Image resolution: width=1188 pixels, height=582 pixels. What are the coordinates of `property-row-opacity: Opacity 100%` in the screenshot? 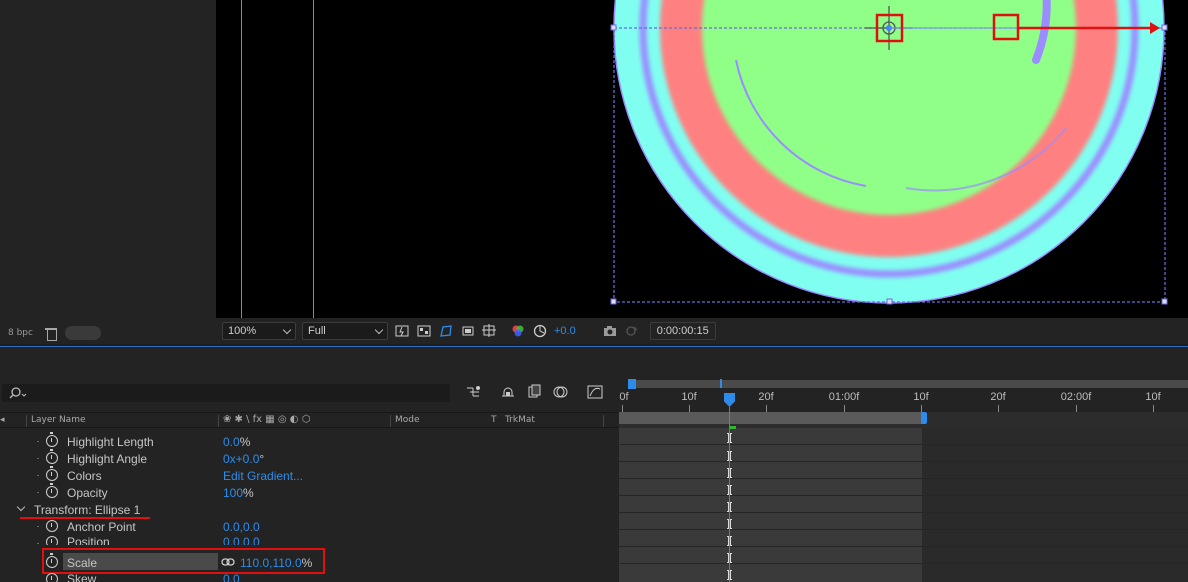 It's located at (309, 492).